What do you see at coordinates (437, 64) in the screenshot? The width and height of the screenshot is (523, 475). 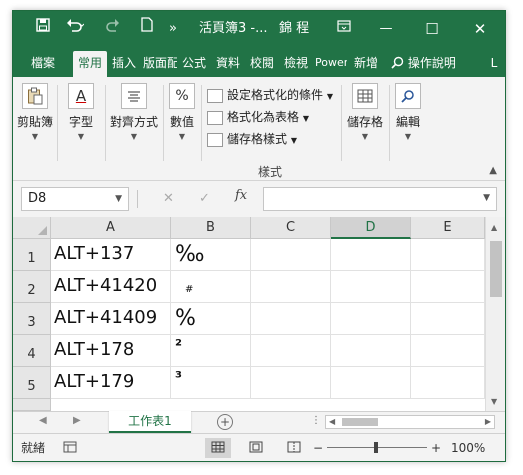 I see `tell-me-search: 操作說明` at bounding box center [437, 64].